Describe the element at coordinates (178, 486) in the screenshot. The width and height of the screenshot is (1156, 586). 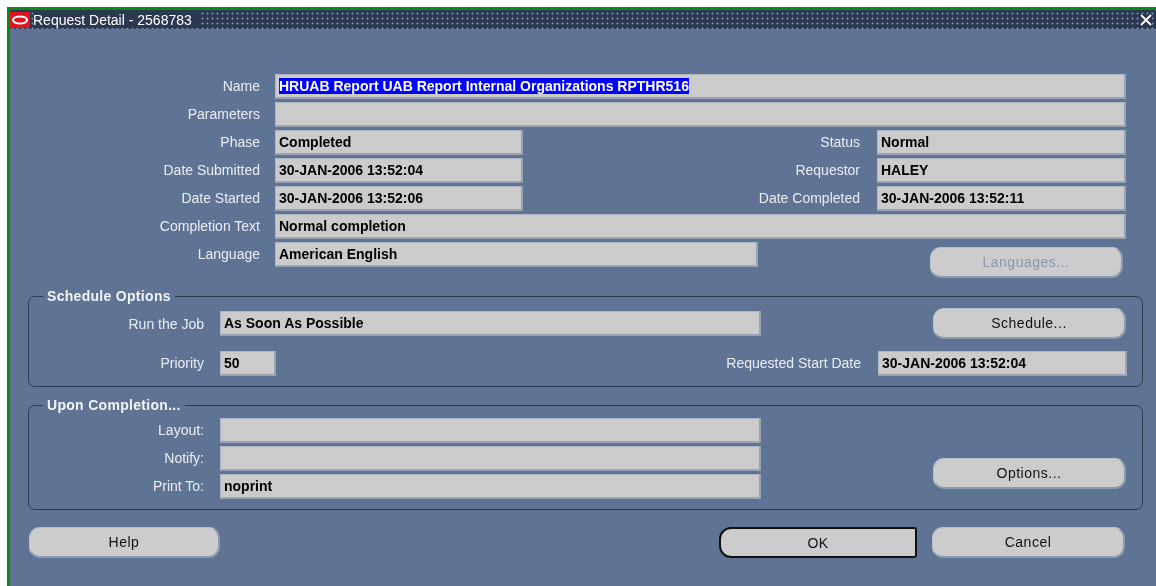
I see `field-label: Print To:` at that location.